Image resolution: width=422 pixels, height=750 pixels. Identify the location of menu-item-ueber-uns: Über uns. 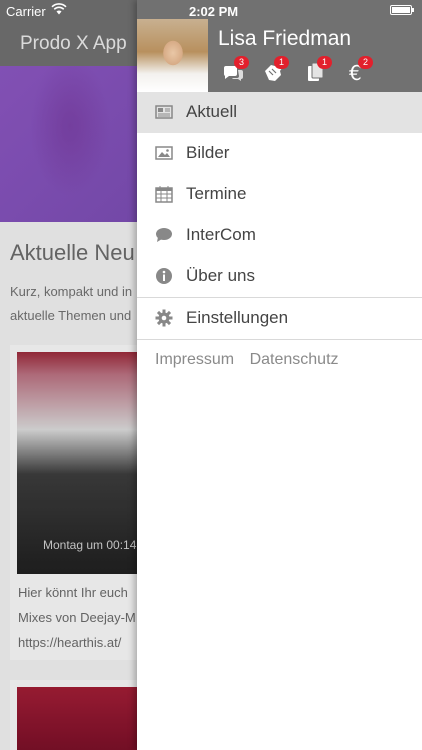
(279, 276).